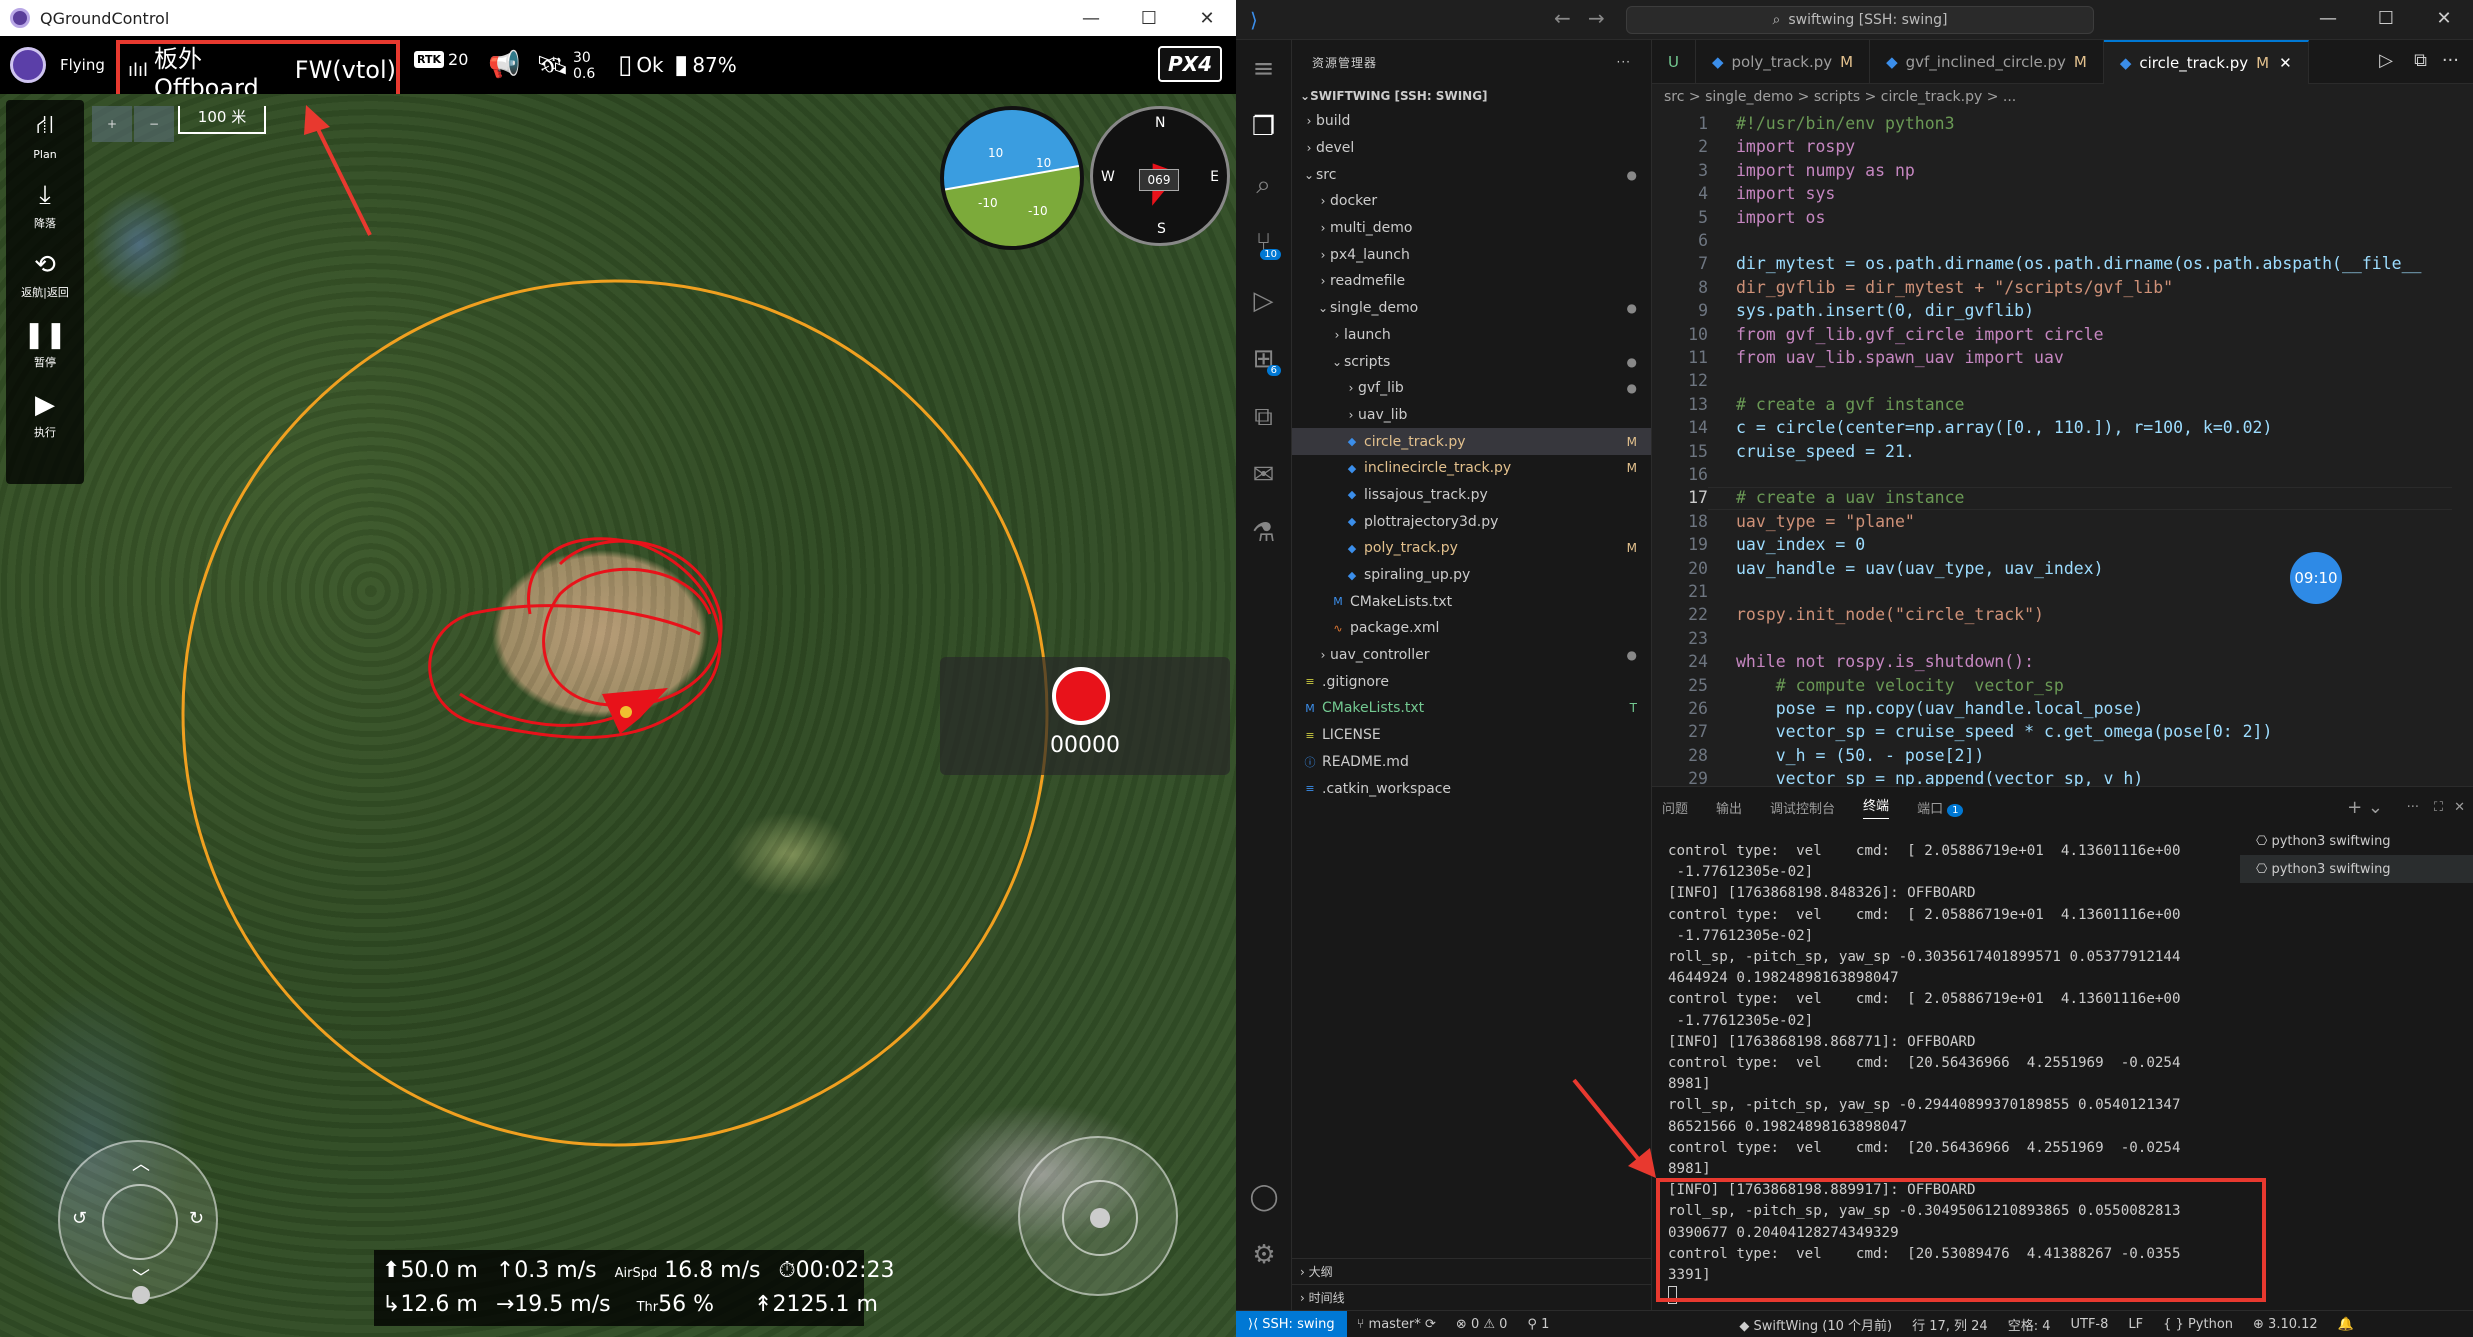 The height and width of the screenshot is (1337, 2473). What do you see at coordinates (1482, 1324) in the screenshot?
I see `problems-count: ⊗ 0 ⚠ 0` at bounding box center [1482, 1324].